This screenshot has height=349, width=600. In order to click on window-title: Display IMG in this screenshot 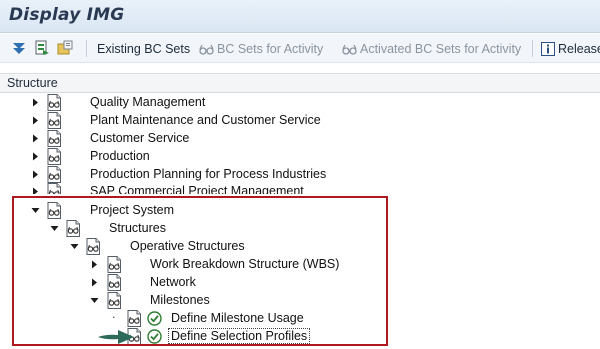, I will do `click(67, 15)`.